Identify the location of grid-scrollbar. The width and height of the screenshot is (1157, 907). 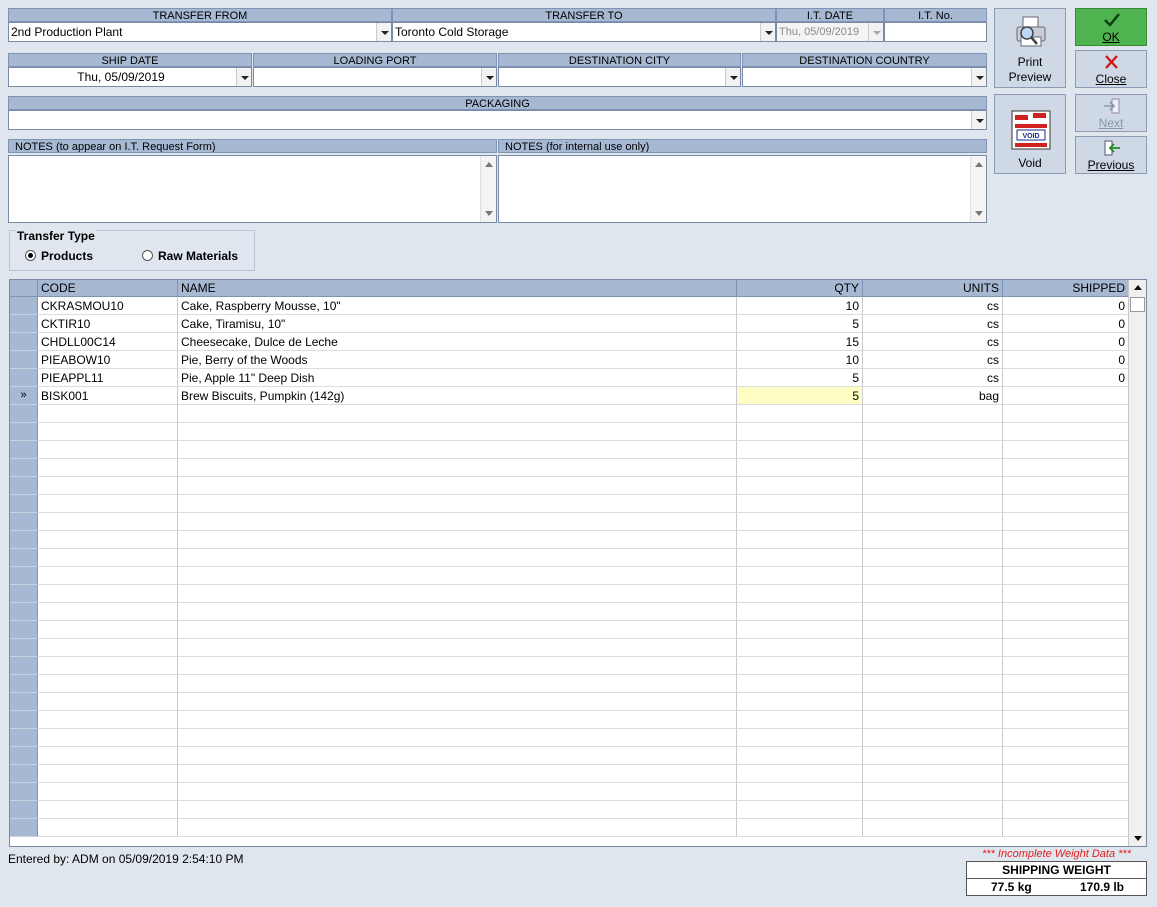
(1137, 563).